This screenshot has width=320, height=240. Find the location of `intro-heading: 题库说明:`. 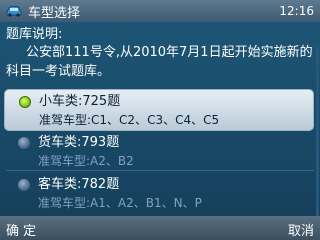

intro-heading: 题库说明: is located at coordinates (34, 34).